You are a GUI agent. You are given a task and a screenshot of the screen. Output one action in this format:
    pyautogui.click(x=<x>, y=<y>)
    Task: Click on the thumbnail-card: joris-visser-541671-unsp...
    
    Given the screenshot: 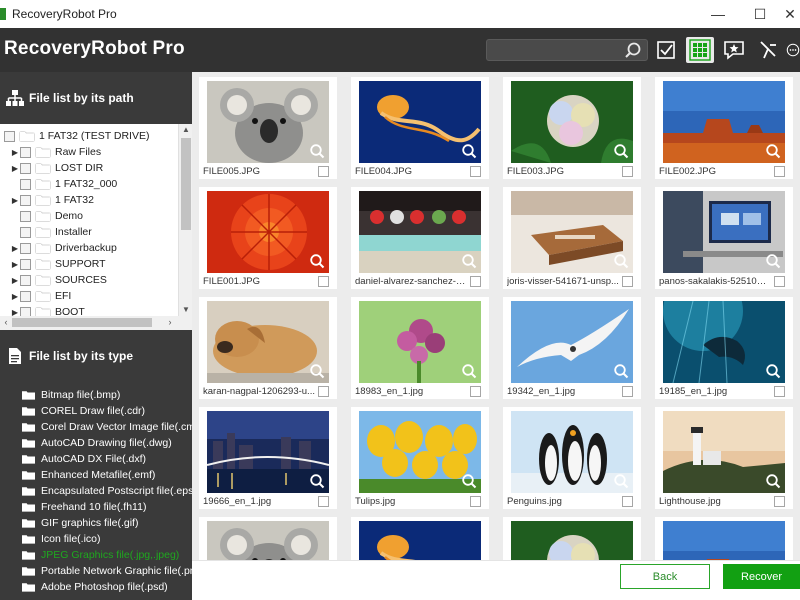 What is the action you would take?
    pyautogui.click(x=572, y=238)
    